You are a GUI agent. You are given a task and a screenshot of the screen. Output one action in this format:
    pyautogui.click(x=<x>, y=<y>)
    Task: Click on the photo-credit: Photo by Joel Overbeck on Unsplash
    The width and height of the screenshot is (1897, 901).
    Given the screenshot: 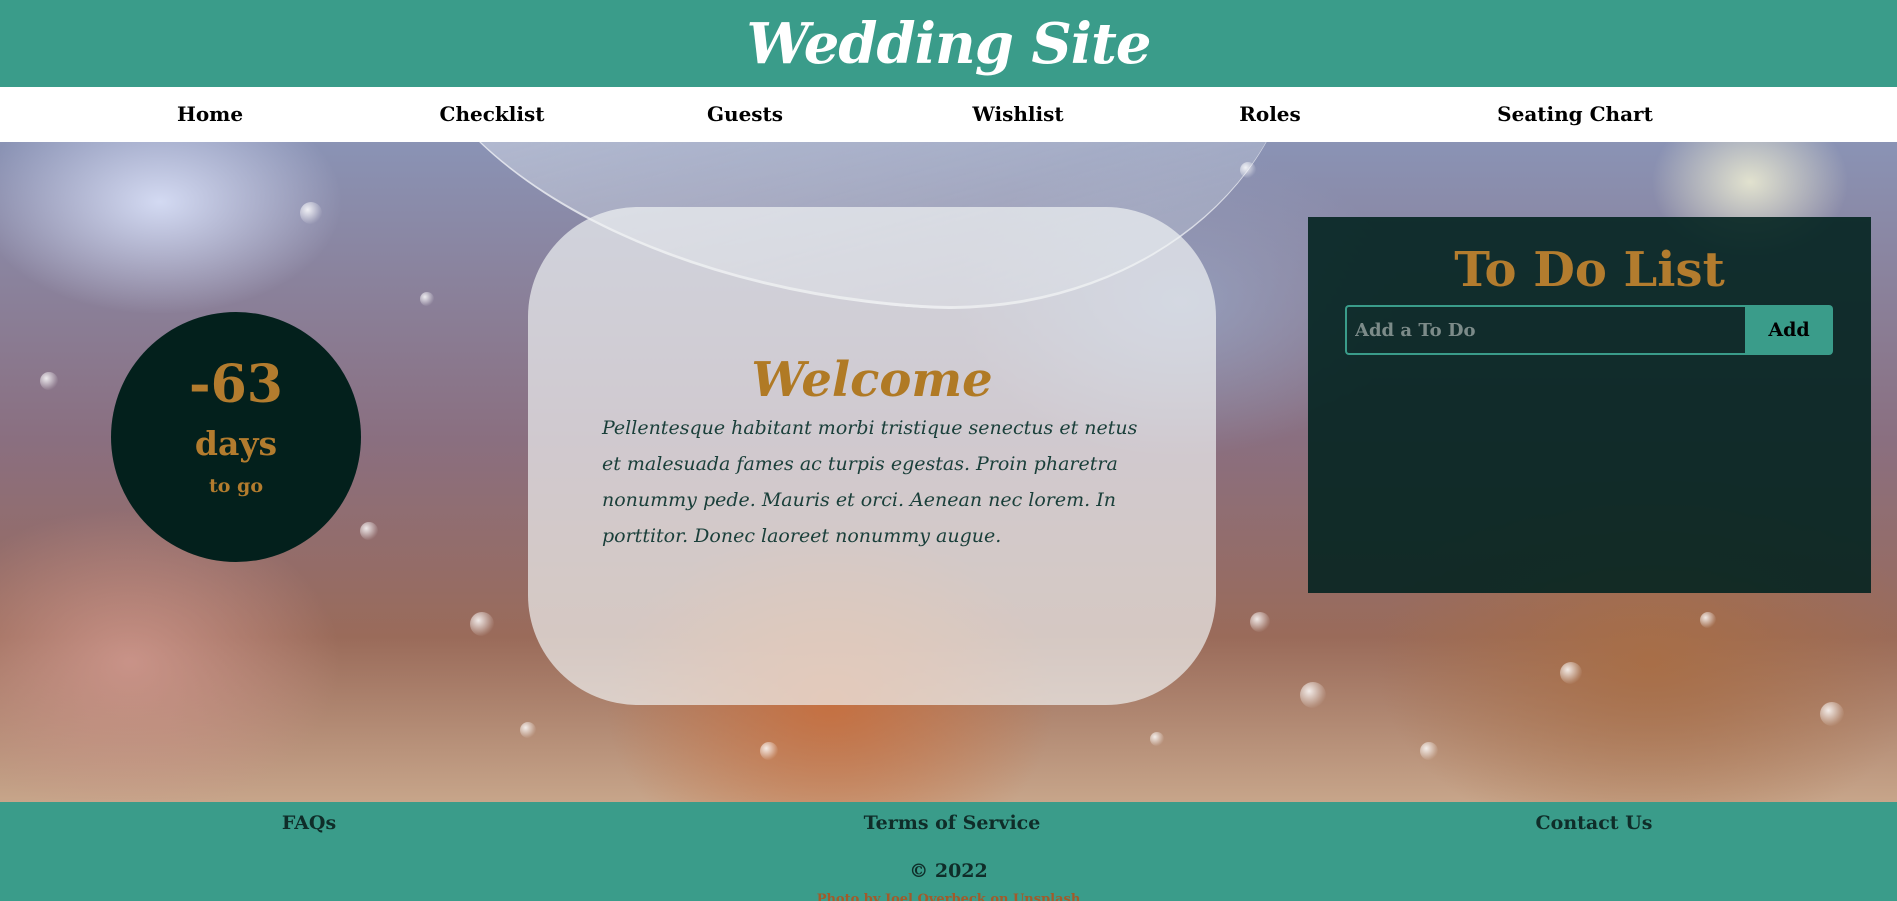 What is the action you would take?
    pyautogui.click(x=948, y=896)
    